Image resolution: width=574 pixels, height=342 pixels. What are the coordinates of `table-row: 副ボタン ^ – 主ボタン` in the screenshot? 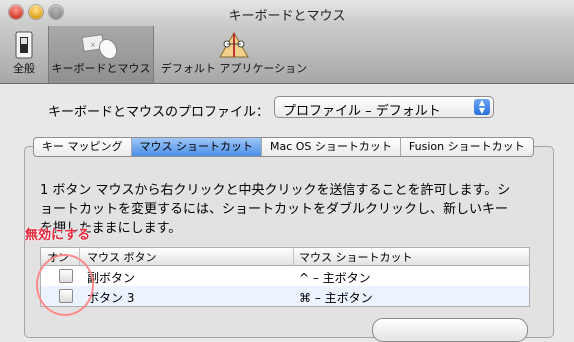 It's located at (285, 276).